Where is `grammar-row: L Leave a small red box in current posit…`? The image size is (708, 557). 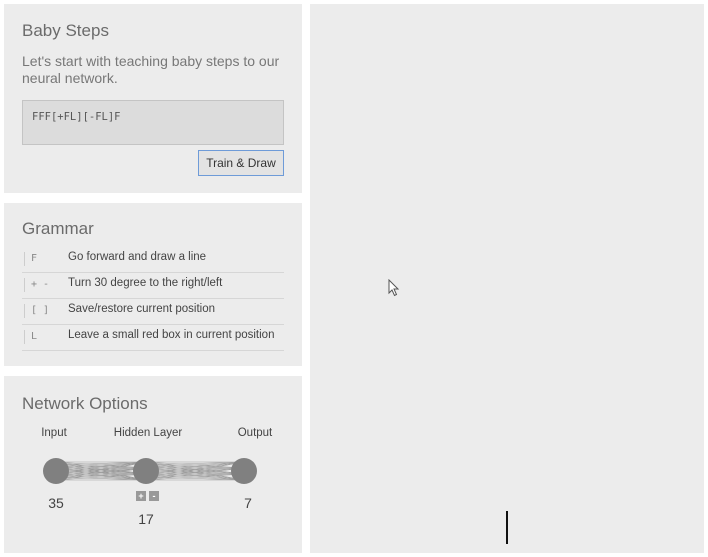
grammar-row: L Leave a small red box in current posit… is located at coordinates (153, 337).